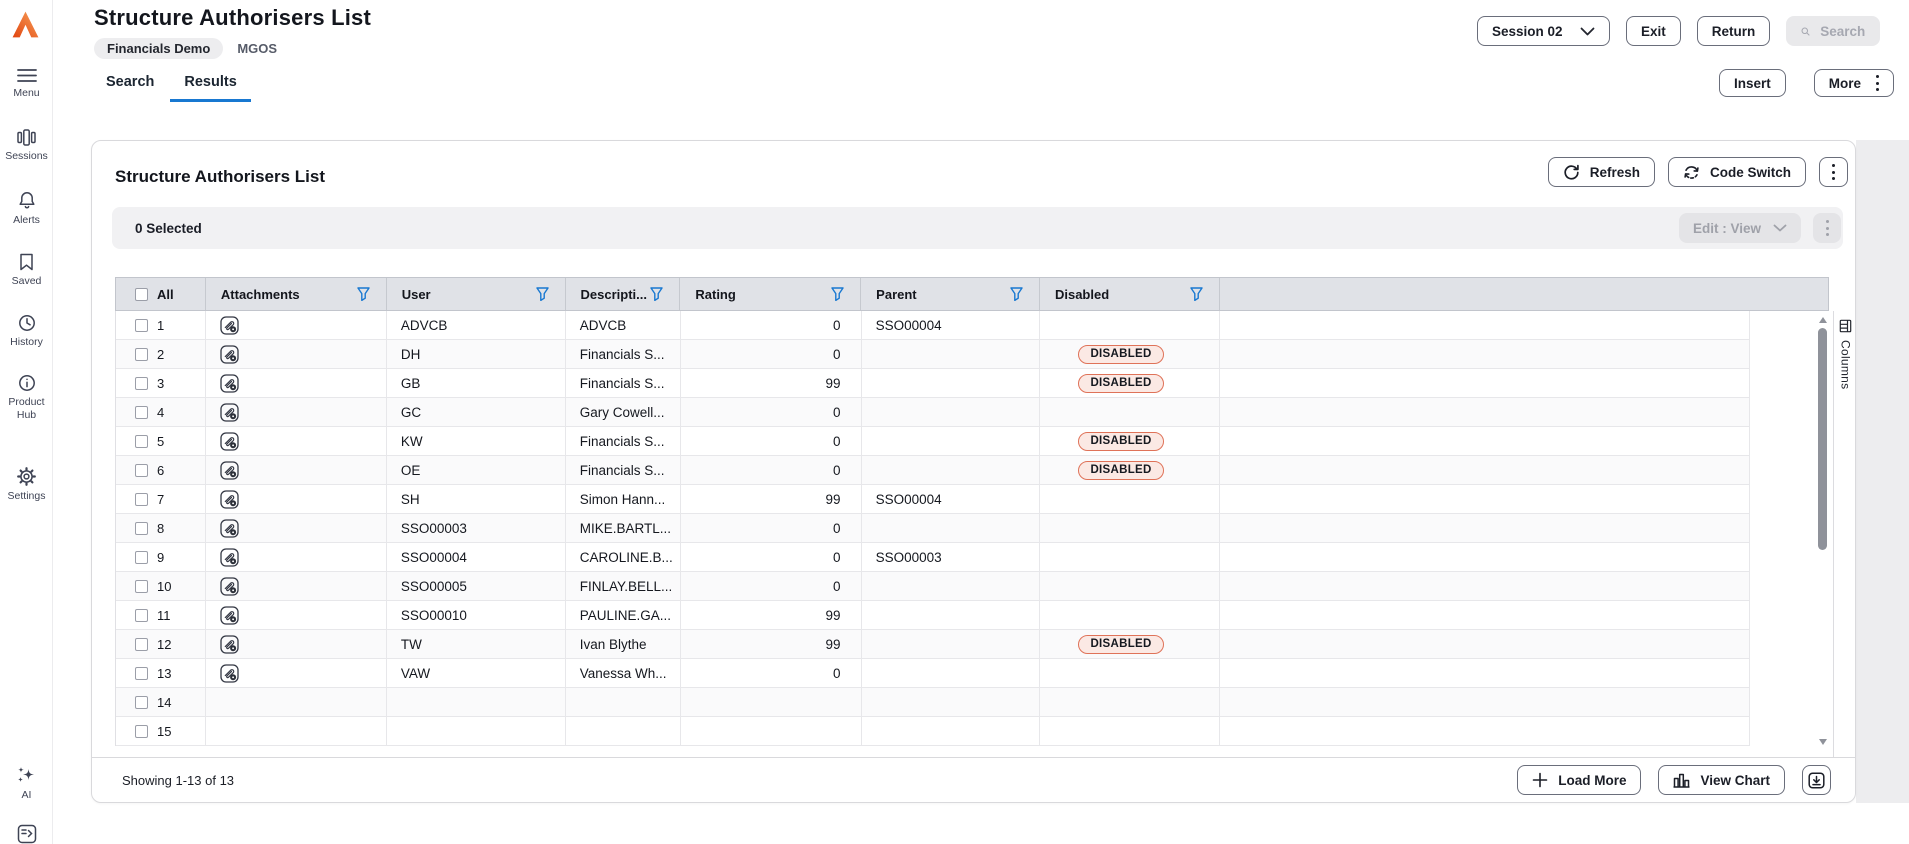 The image size is (1909, 844). Describe the element at coordinates (771, 294) in the screenshot. I see `header-cell: Rating` at that location.